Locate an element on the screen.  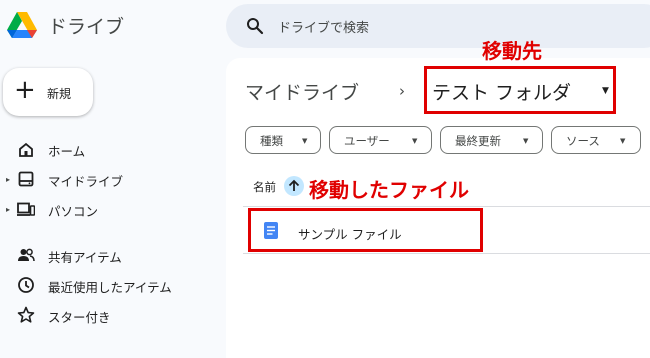
search-input: ドライブで検索 is located at coordinates (323, 26).